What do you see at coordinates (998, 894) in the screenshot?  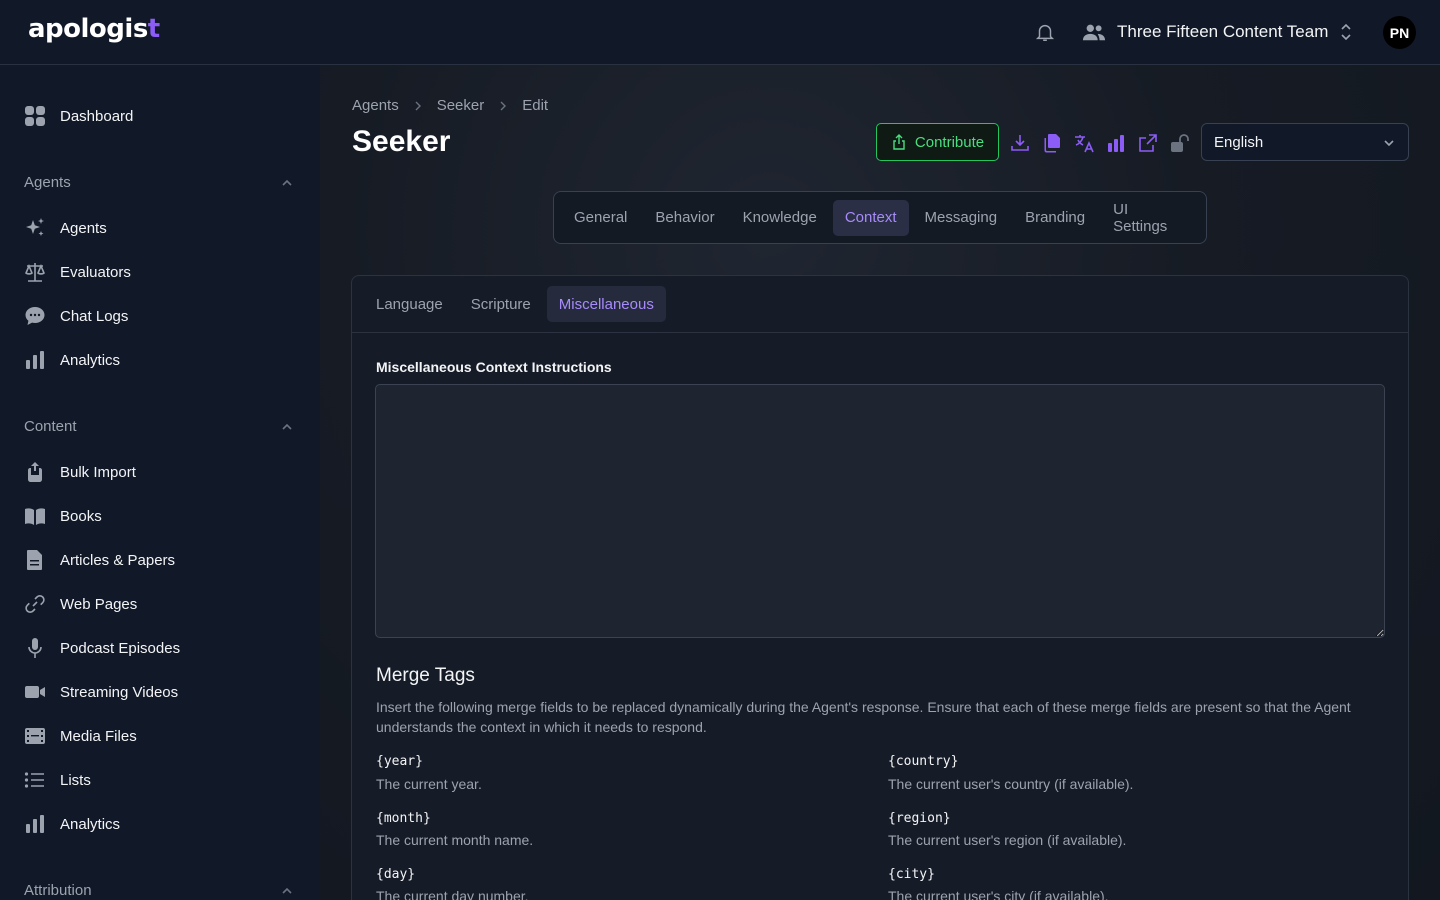 I see `merge-tag-city-desc: The current user's city (if available).` at bounding box center [998, 894].